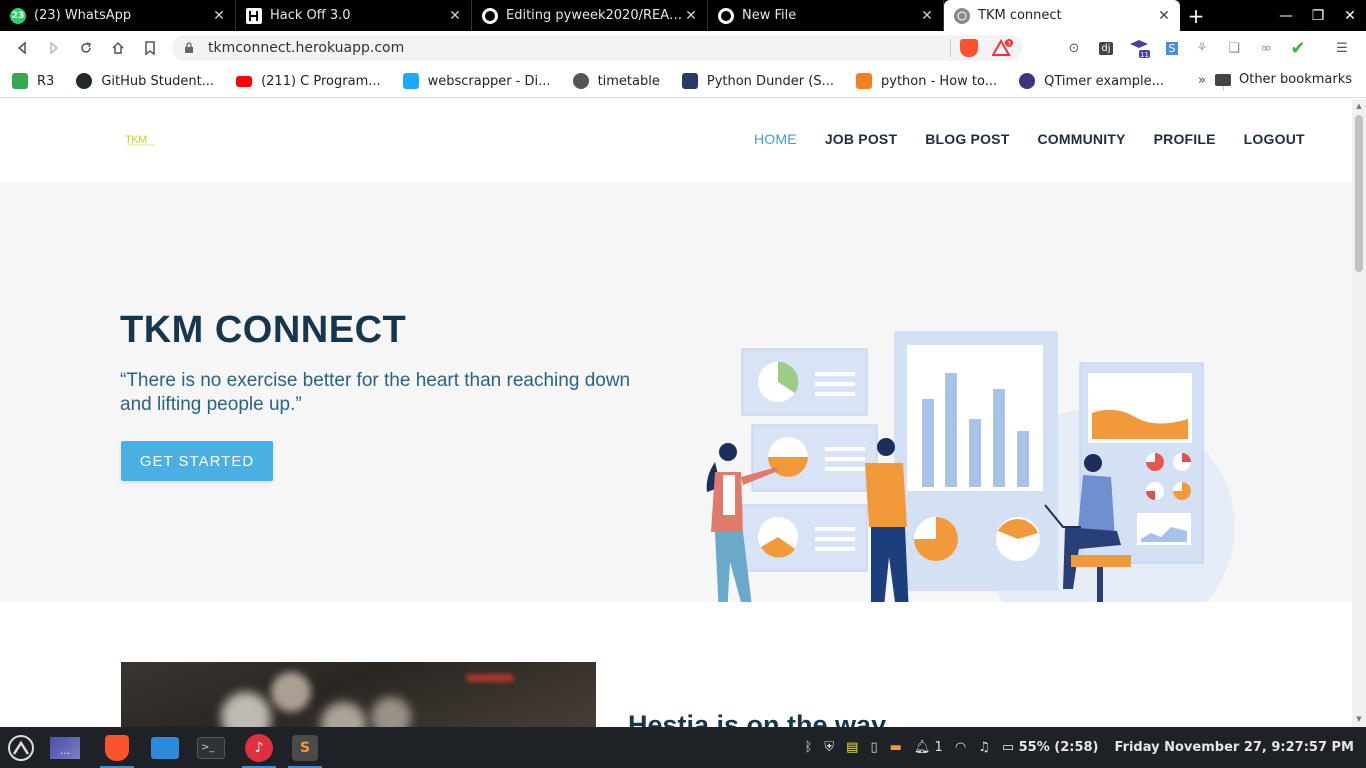 The height and width of the screenshot is (768, 1366). I want to click on get-started-button: GET STARTED, so click(197, 461).